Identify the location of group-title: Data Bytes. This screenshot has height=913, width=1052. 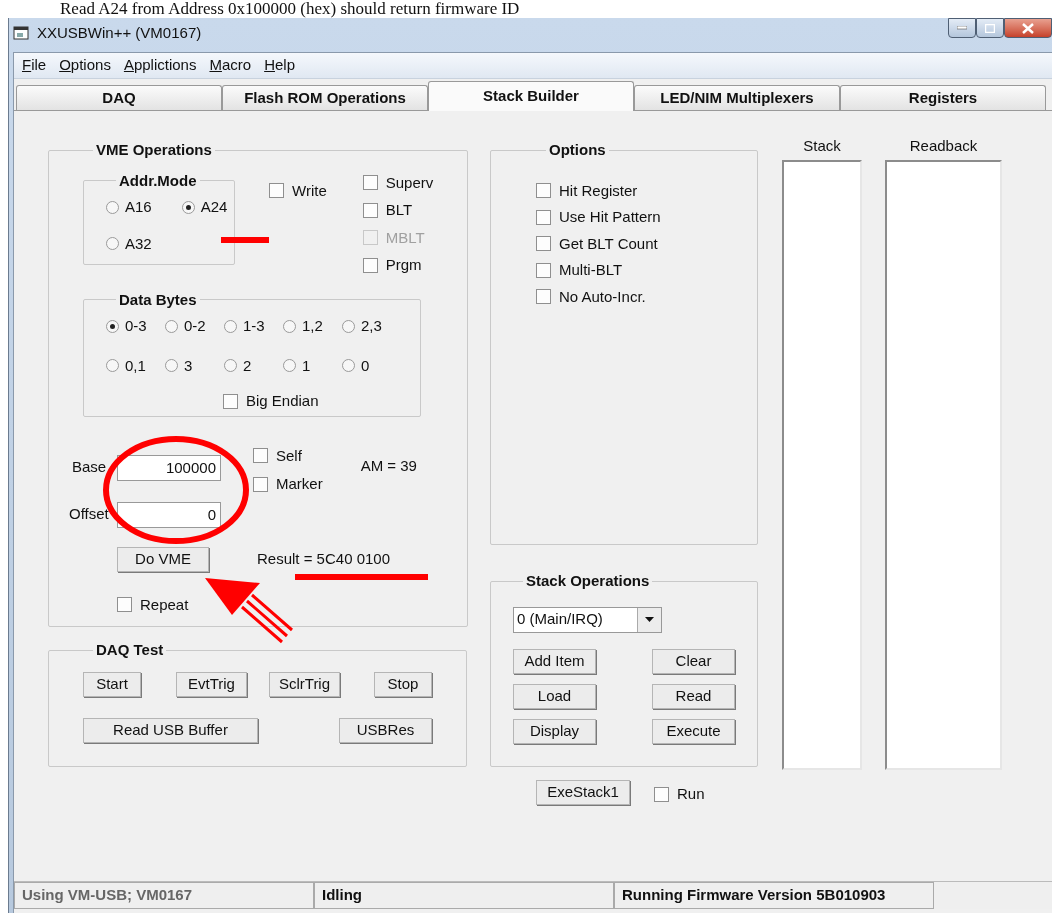
(158, 299).